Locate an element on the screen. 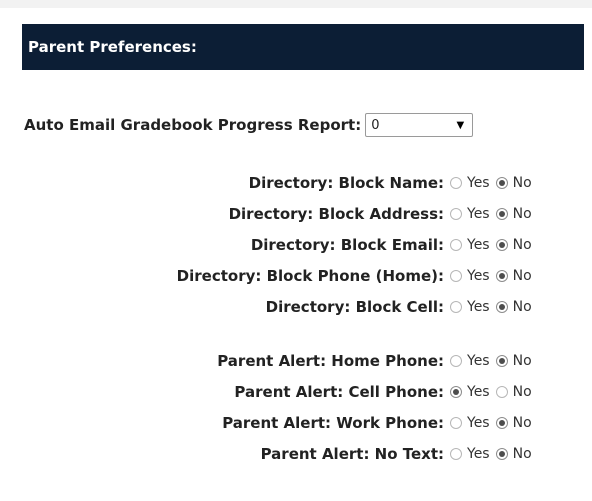 Image resolution: width=592 pixels, height=501 pixels. section-header: Parent Preferences: is located at coordinates (303, 47).